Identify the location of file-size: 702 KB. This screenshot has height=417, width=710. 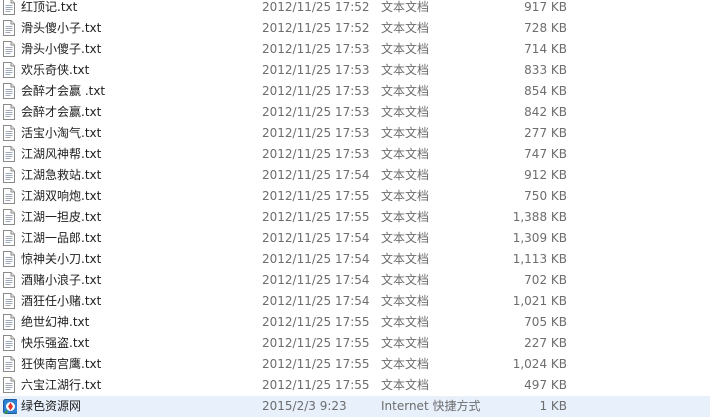
(545, 280).